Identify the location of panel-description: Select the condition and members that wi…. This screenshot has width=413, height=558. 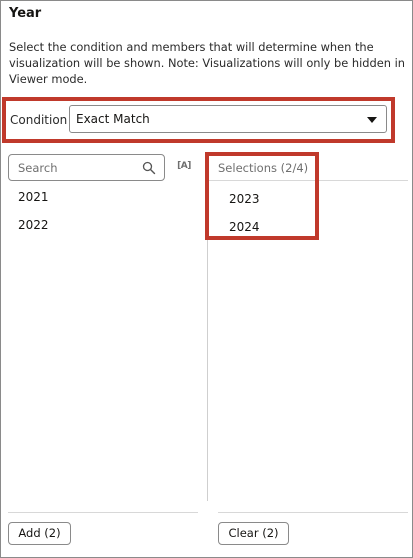
(207, 63).